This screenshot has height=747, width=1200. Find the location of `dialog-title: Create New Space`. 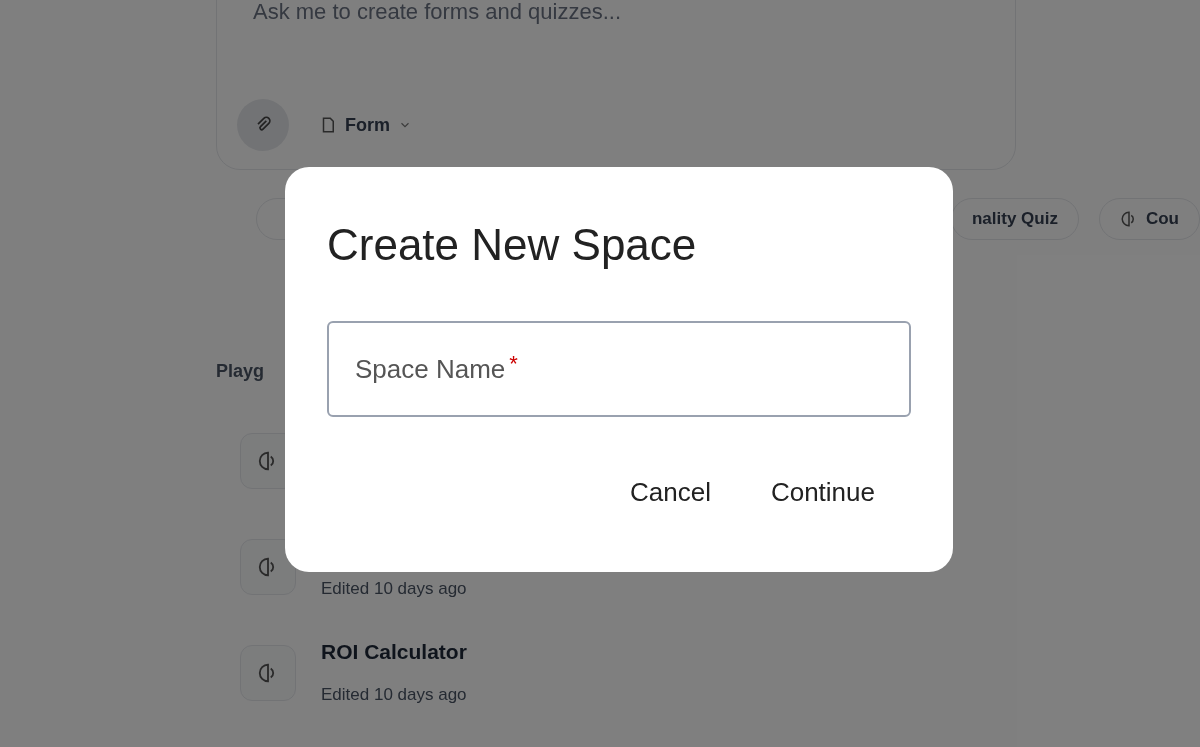

dialog-title: Create New Space is located at coordinates (512, 245).